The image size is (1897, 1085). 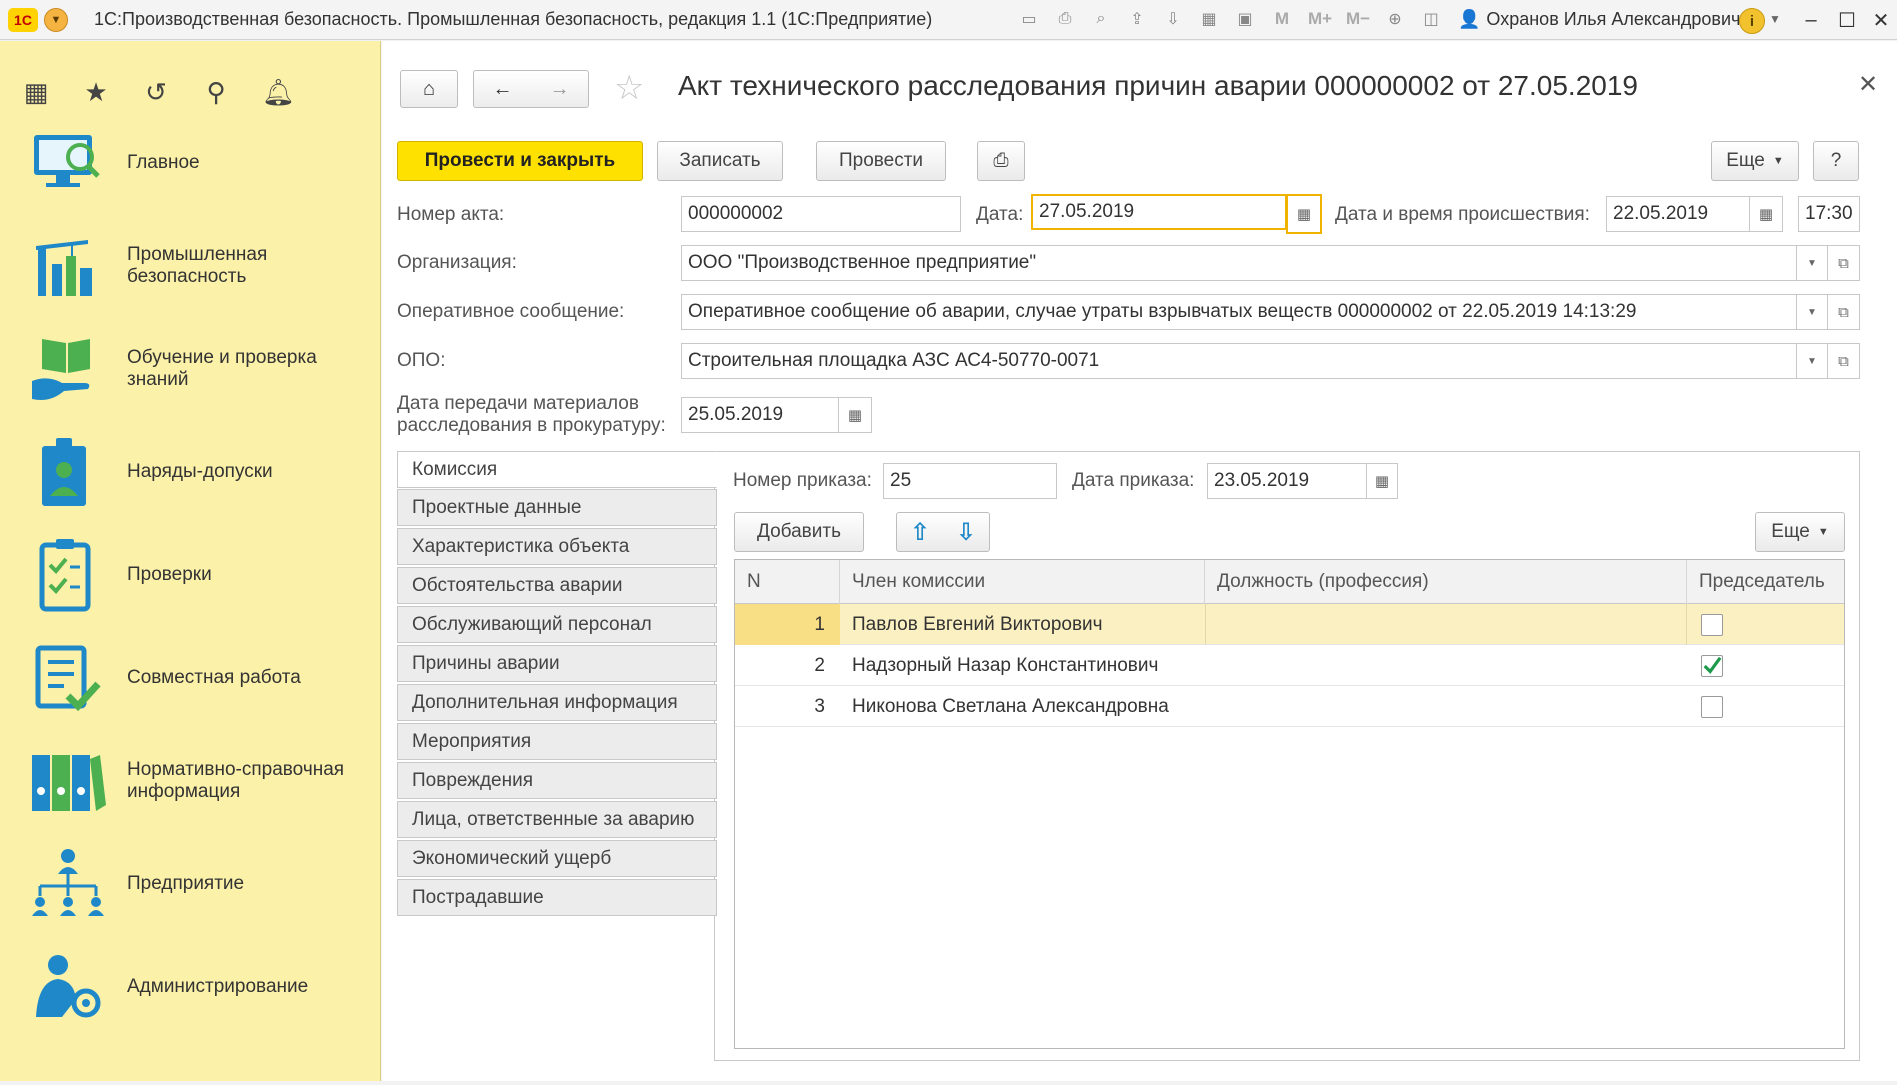 I want to click on order-date-input: 23.05.2019, so click(x=1287, y=481).